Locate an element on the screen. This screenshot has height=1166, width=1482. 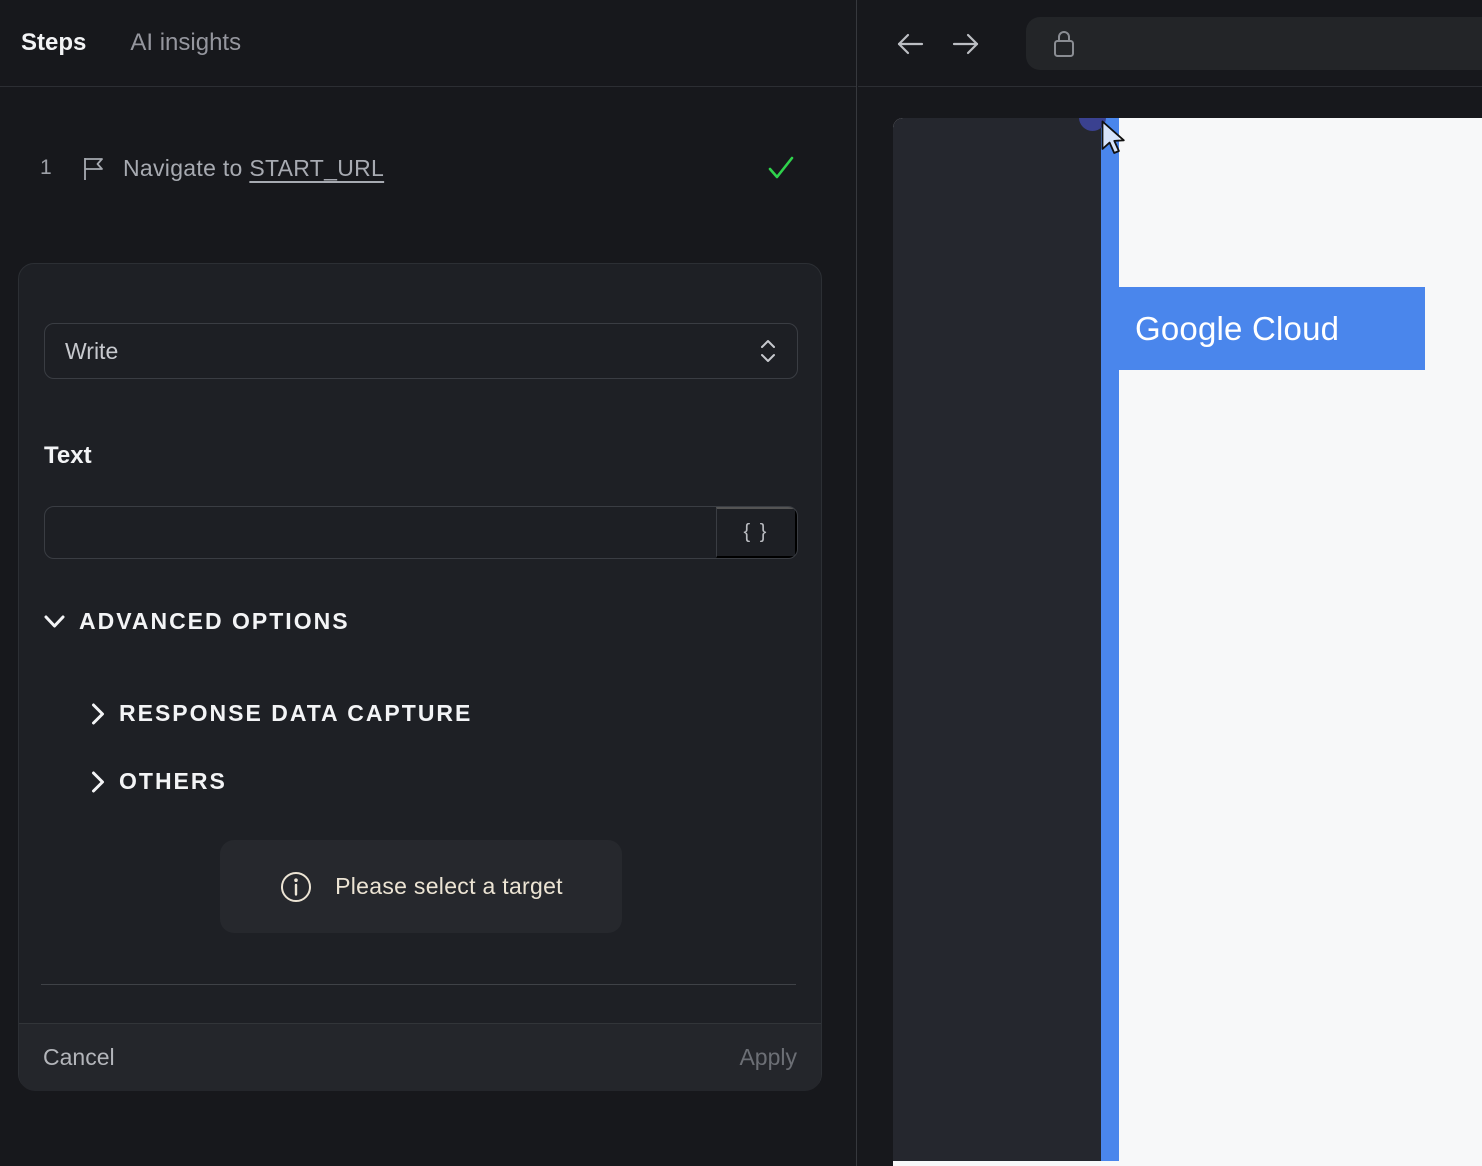
info-icon is located at coordinates (296, 887).